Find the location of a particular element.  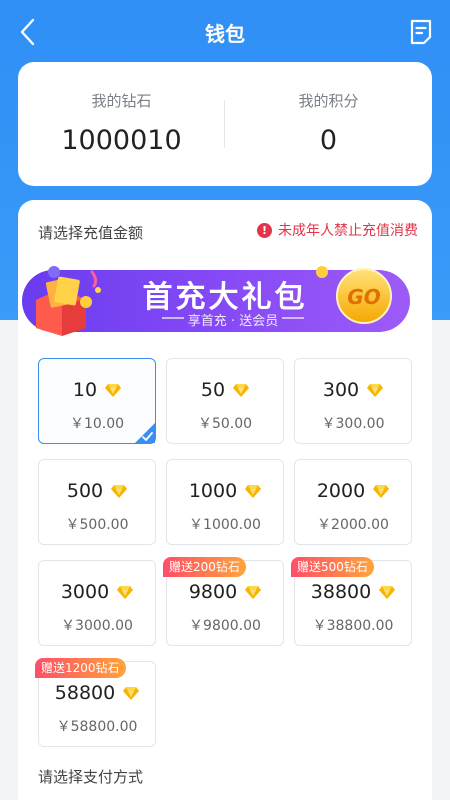

package-amount-row: 10 is located at coordinates (97, 390).